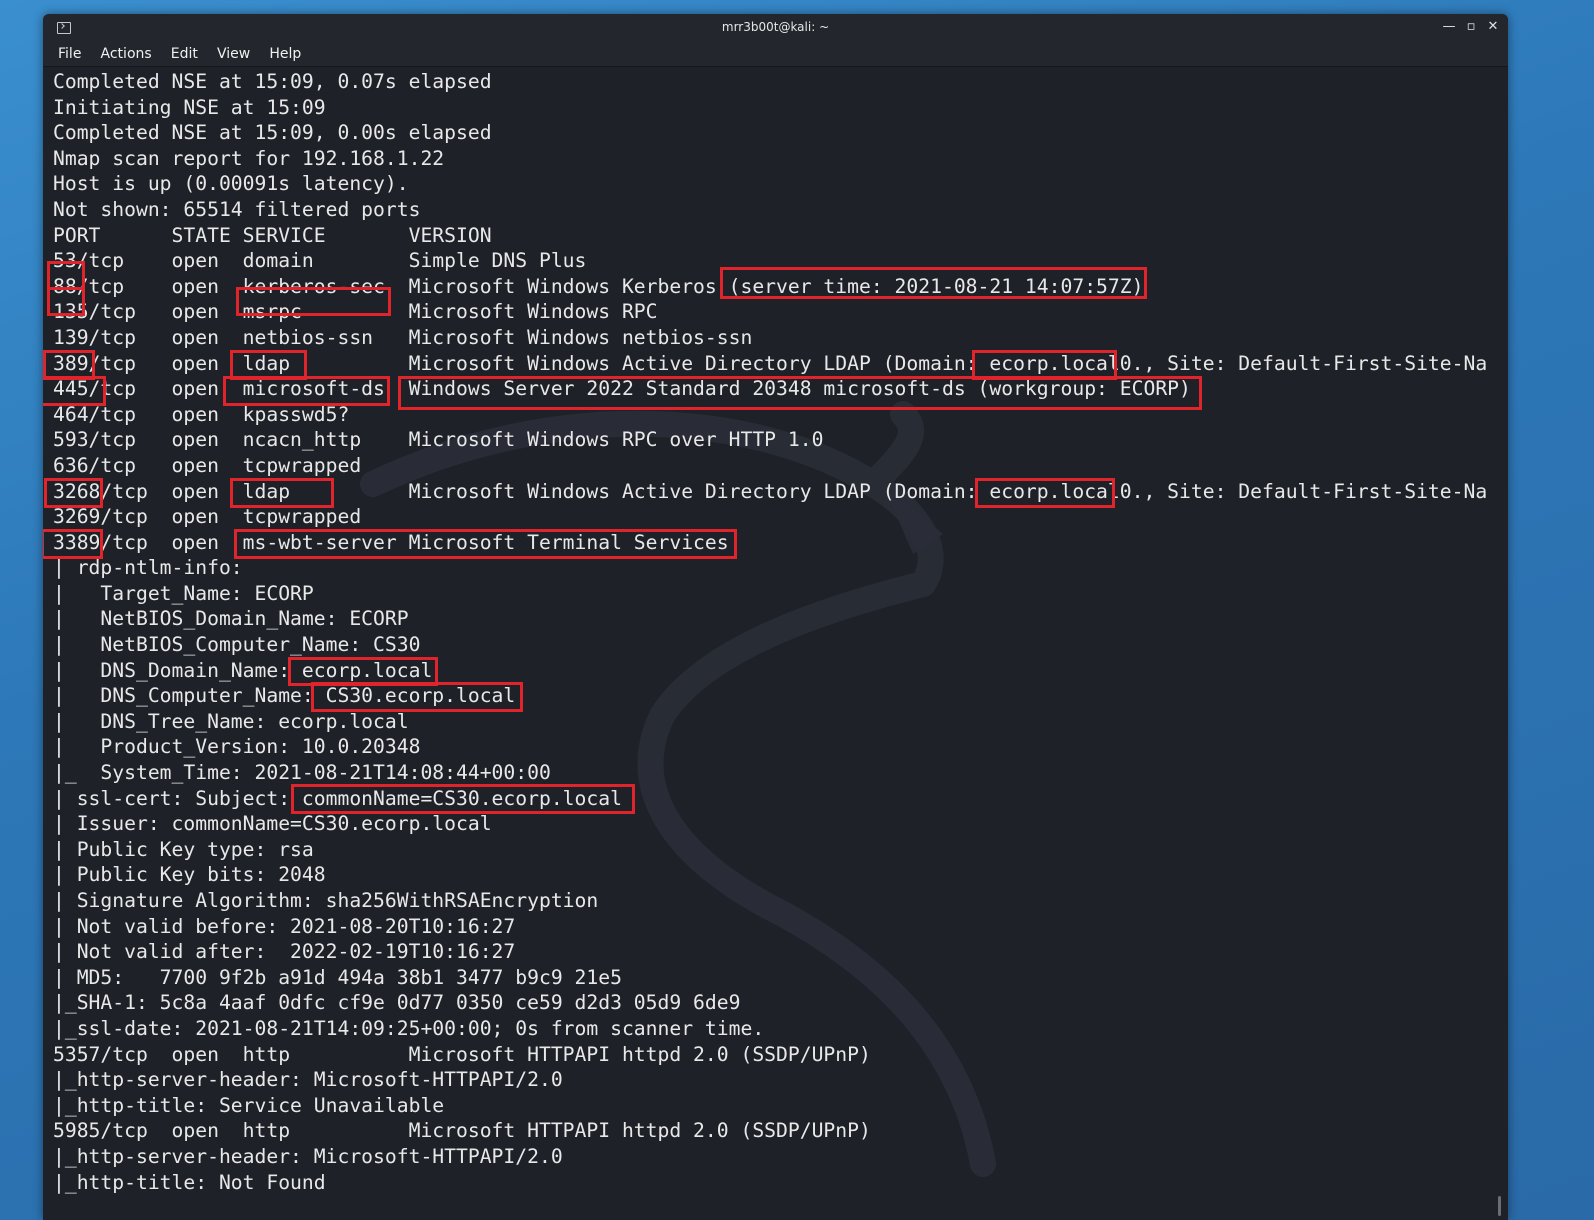 The width and height of the screenshot is (1594, 1220). I want to click on terminal-line: | DNS_Domain_Name: ecorp.local, so click(243, 670).